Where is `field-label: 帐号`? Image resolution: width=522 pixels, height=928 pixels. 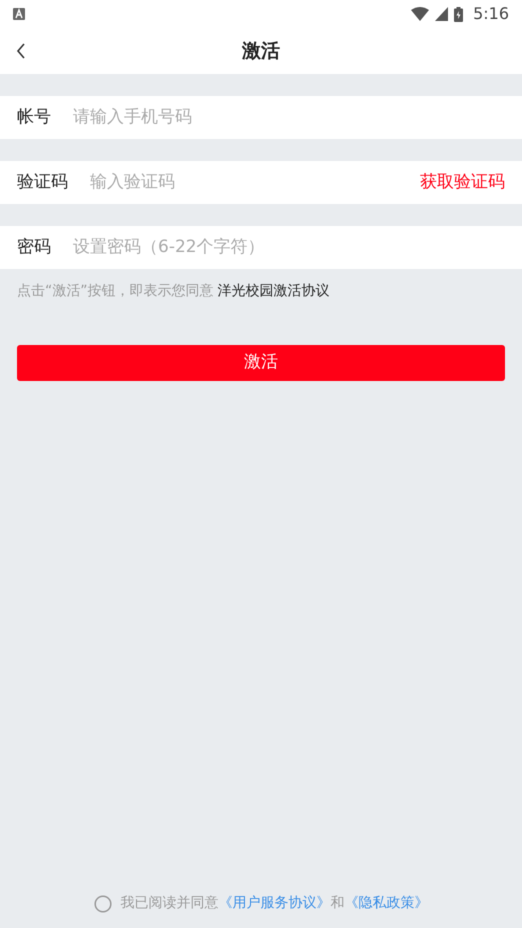
field-label: 帐号 is located at coordinates (36, 117).